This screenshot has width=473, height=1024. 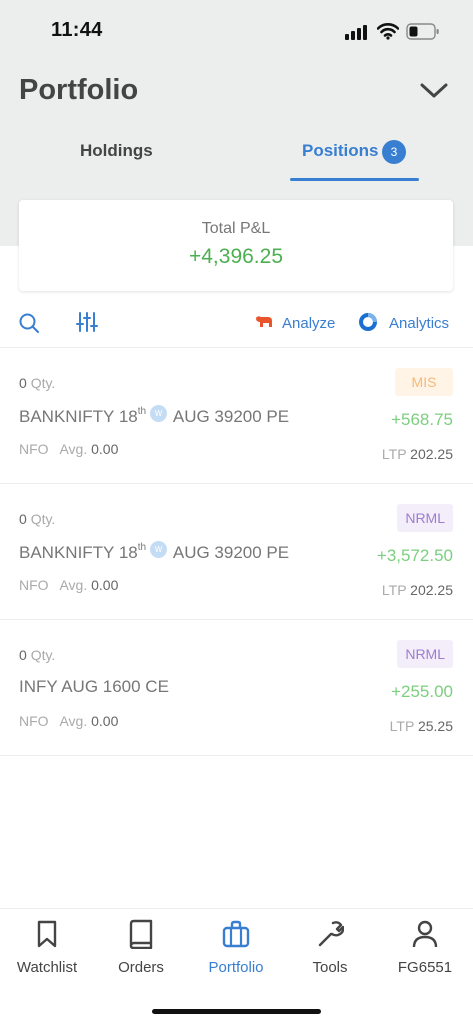 What do you see at coordinates (141, 934) in the screenshot?
I see `book-icon` at bounding box center [141, 934].